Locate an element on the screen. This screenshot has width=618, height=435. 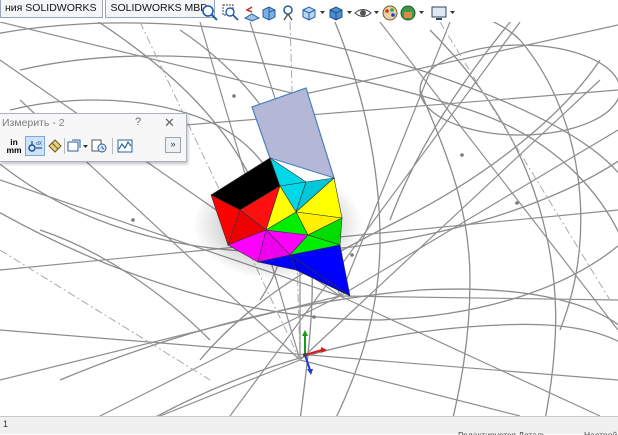
zoom-area-icon is located at coordinates (231, 13).